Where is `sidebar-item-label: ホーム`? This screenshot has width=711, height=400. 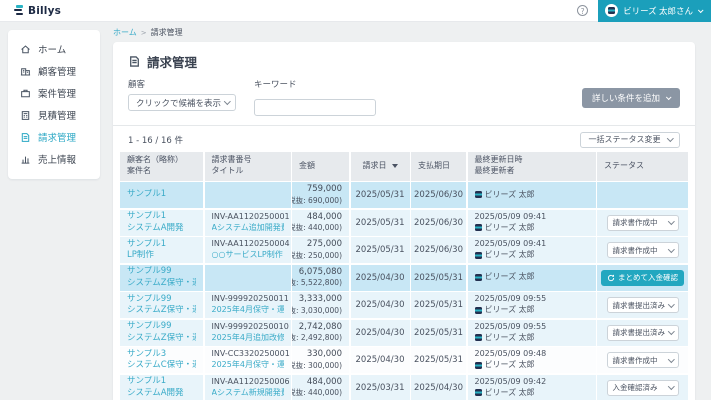
sidebar-item-label: ホーム is located at coordinates (52, 50).